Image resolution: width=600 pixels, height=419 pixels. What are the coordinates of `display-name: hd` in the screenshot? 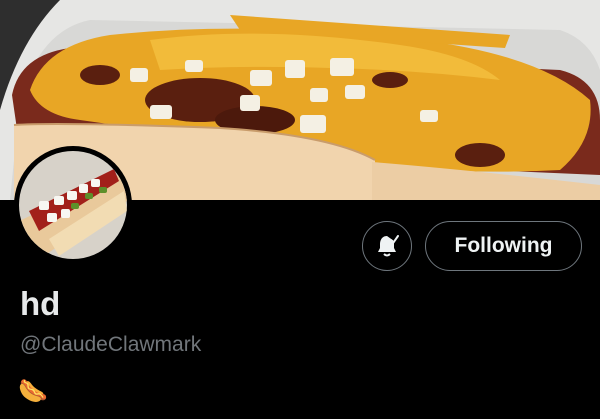 It's located at (40, 303).